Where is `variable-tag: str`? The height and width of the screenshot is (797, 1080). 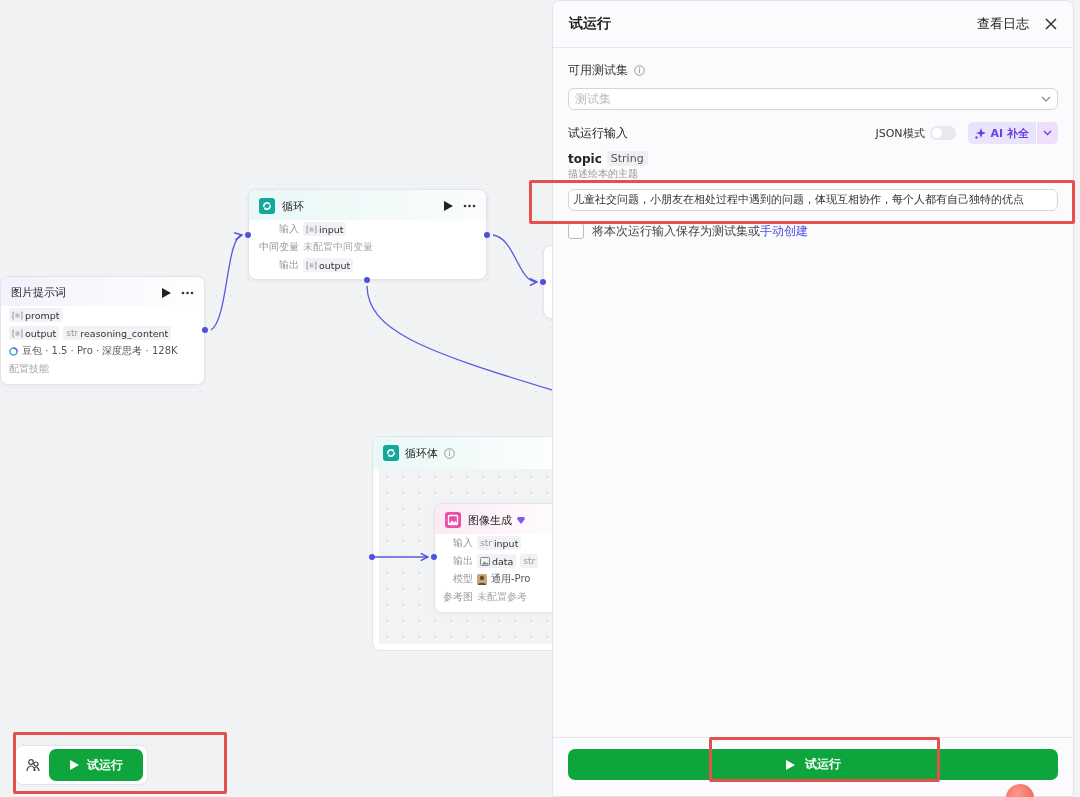 variable-tag: str is located at coordinates (529, 561).